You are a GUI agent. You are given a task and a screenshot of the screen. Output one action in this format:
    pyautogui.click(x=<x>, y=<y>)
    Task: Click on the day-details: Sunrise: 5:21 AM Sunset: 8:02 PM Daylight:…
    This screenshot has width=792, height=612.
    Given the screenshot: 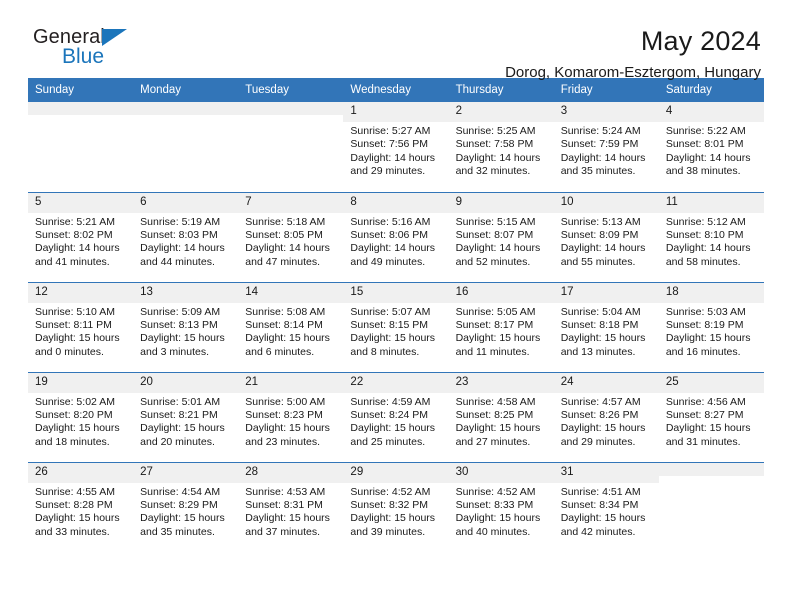 What is the action you would take?
    pyautogui.click(x=80, y=241)
    